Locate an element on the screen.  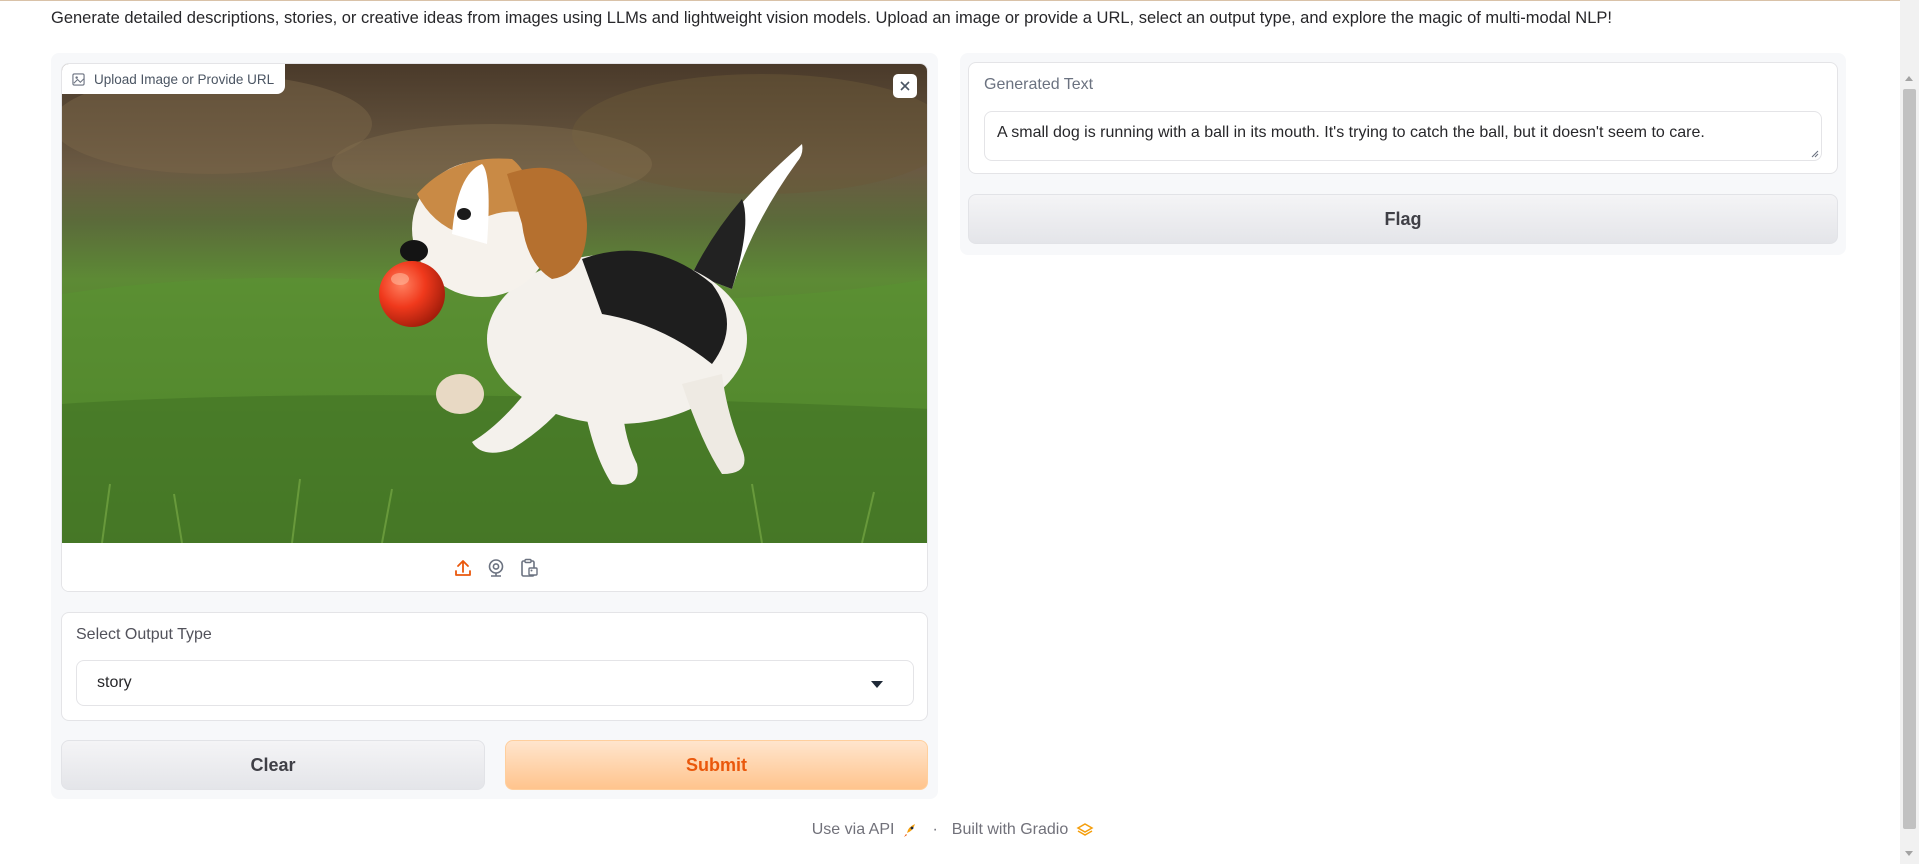
generated-text-label: Generated Text is located at coordinates (1039, 84).